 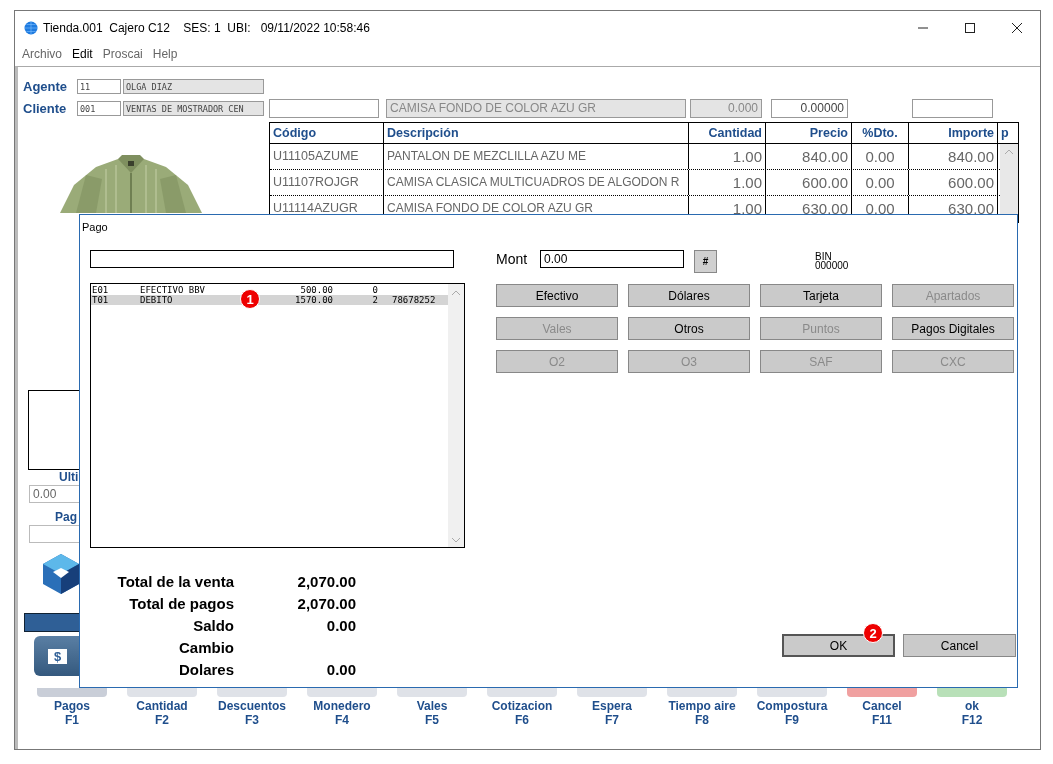 What do you see at coordinates (953, 133) in the screenshot?
I see `column-header: Importe` at bounding box center [953, 133].